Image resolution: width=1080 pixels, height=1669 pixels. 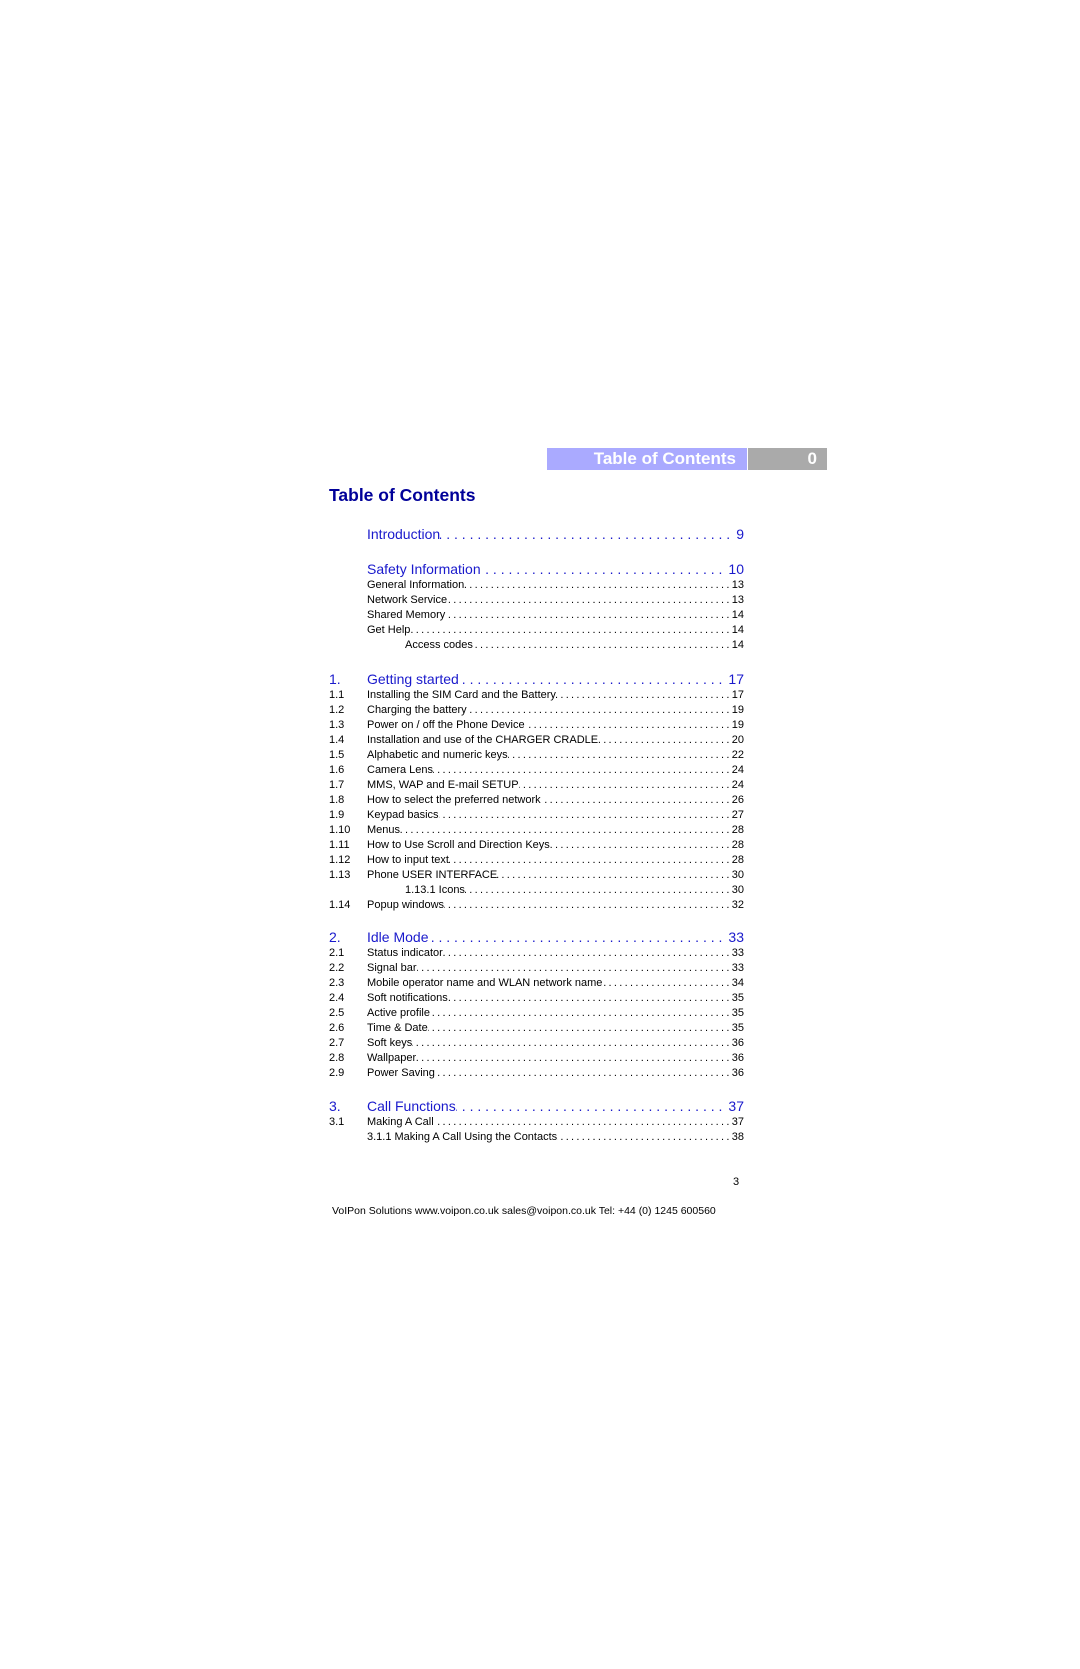 What do you see at coordinates (443, 785) in the screenshot?
I see `toc-entry-title: MMS, WAP and E-mail SETUP` at bounding box center [443, 785].